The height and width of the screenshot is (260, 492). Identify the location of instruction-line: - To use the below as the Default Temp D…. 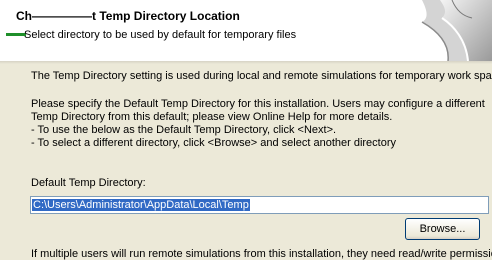
(184, 130).